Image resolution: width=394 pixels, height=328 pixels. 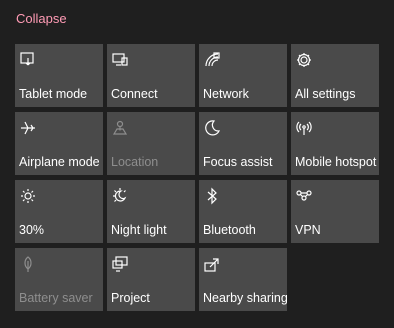 What do you see at coordinates (56, 298) in the screenshot?
I see `tile-label: Battery saver` at bounding box center [56, 298].